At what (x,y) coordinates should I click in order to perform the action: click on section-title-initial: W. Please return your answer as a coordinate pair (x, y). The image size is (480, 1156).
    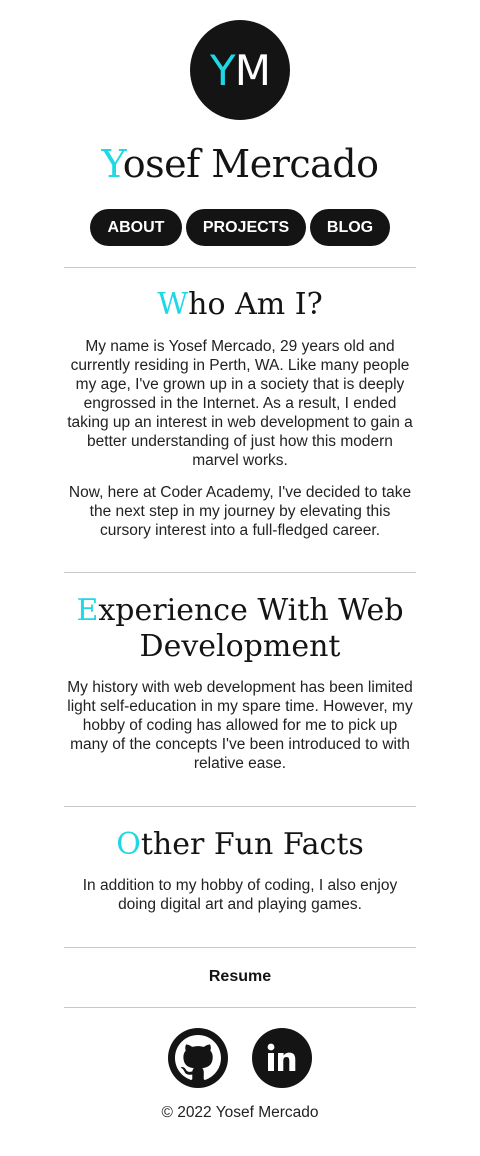
    Looking at the image, I should click on (173, 304).